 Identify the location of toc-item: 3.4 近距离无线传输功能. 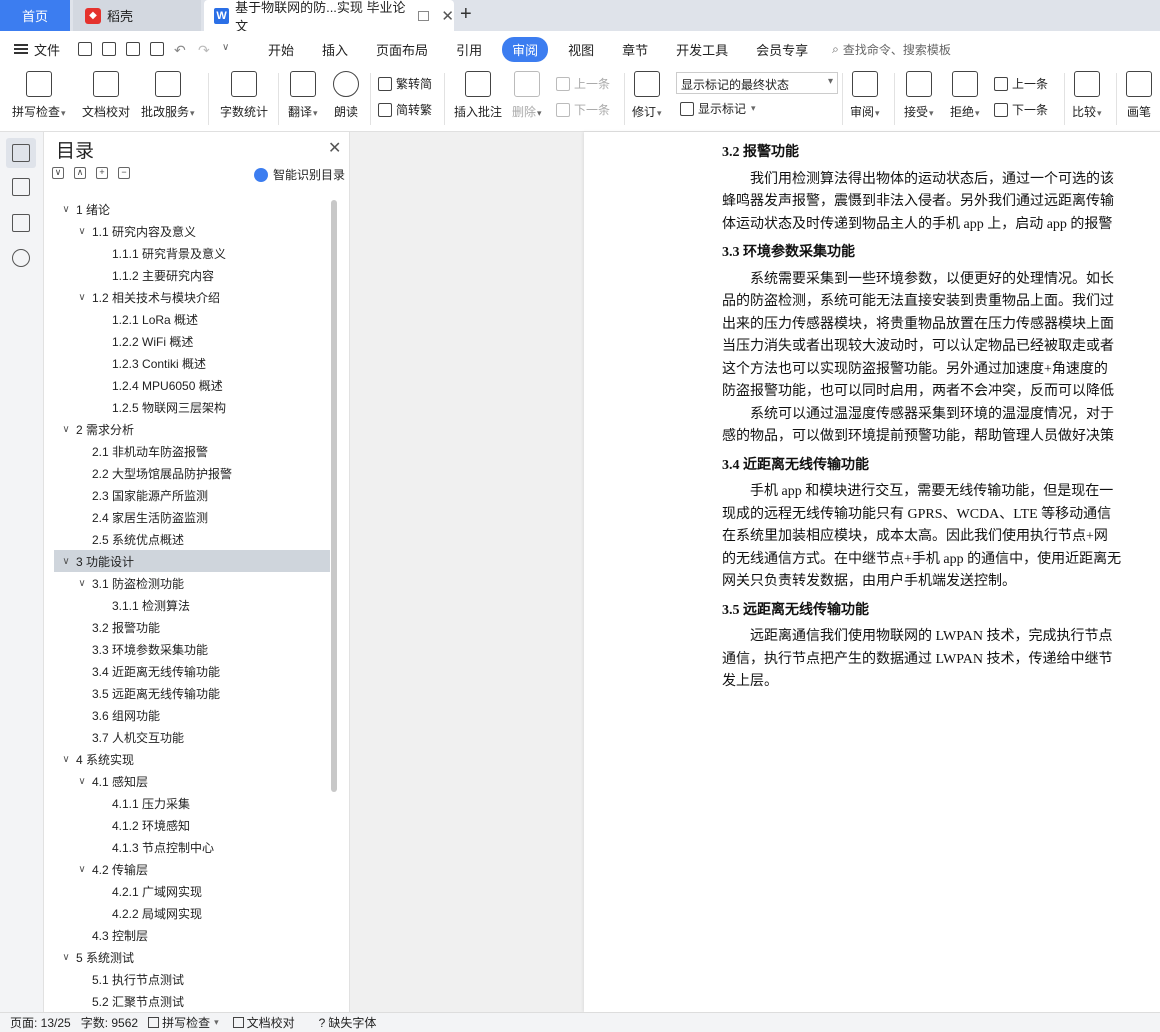
(192, 671).